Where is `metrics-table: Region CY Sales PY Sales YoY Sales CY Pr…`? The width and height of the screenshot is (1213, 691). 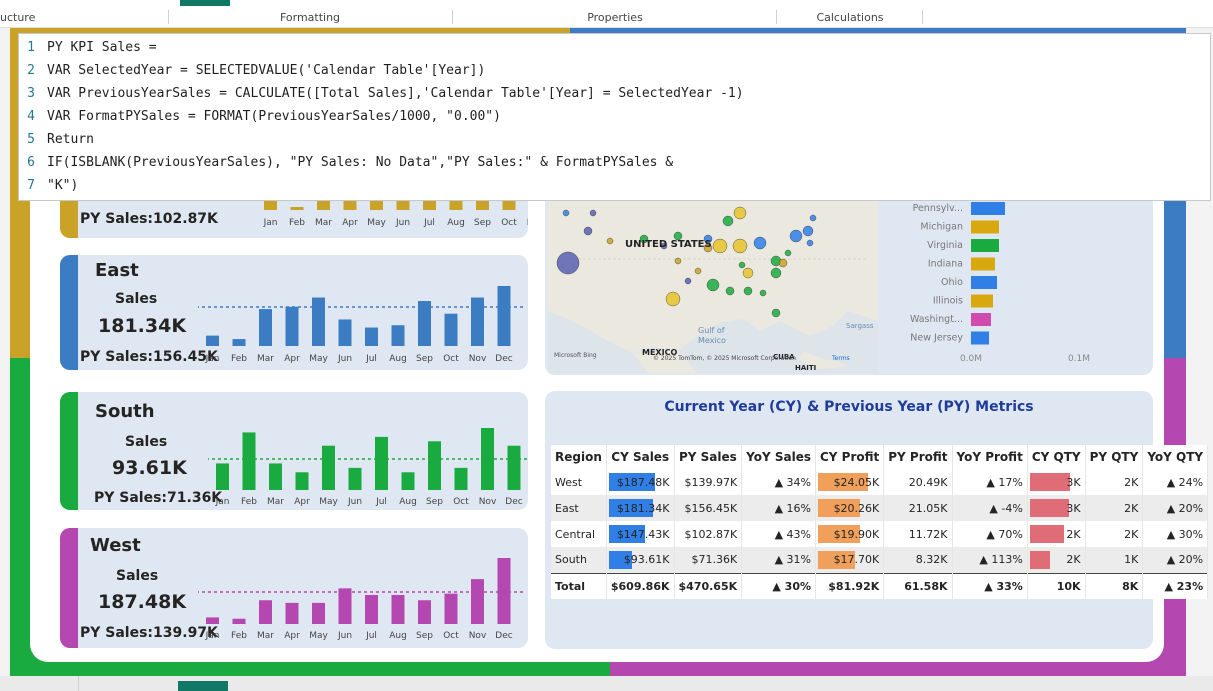
metrics-table: Region CY Sales PY Sales YoY Sales CY Pr… is located at coordinates (880, 522).